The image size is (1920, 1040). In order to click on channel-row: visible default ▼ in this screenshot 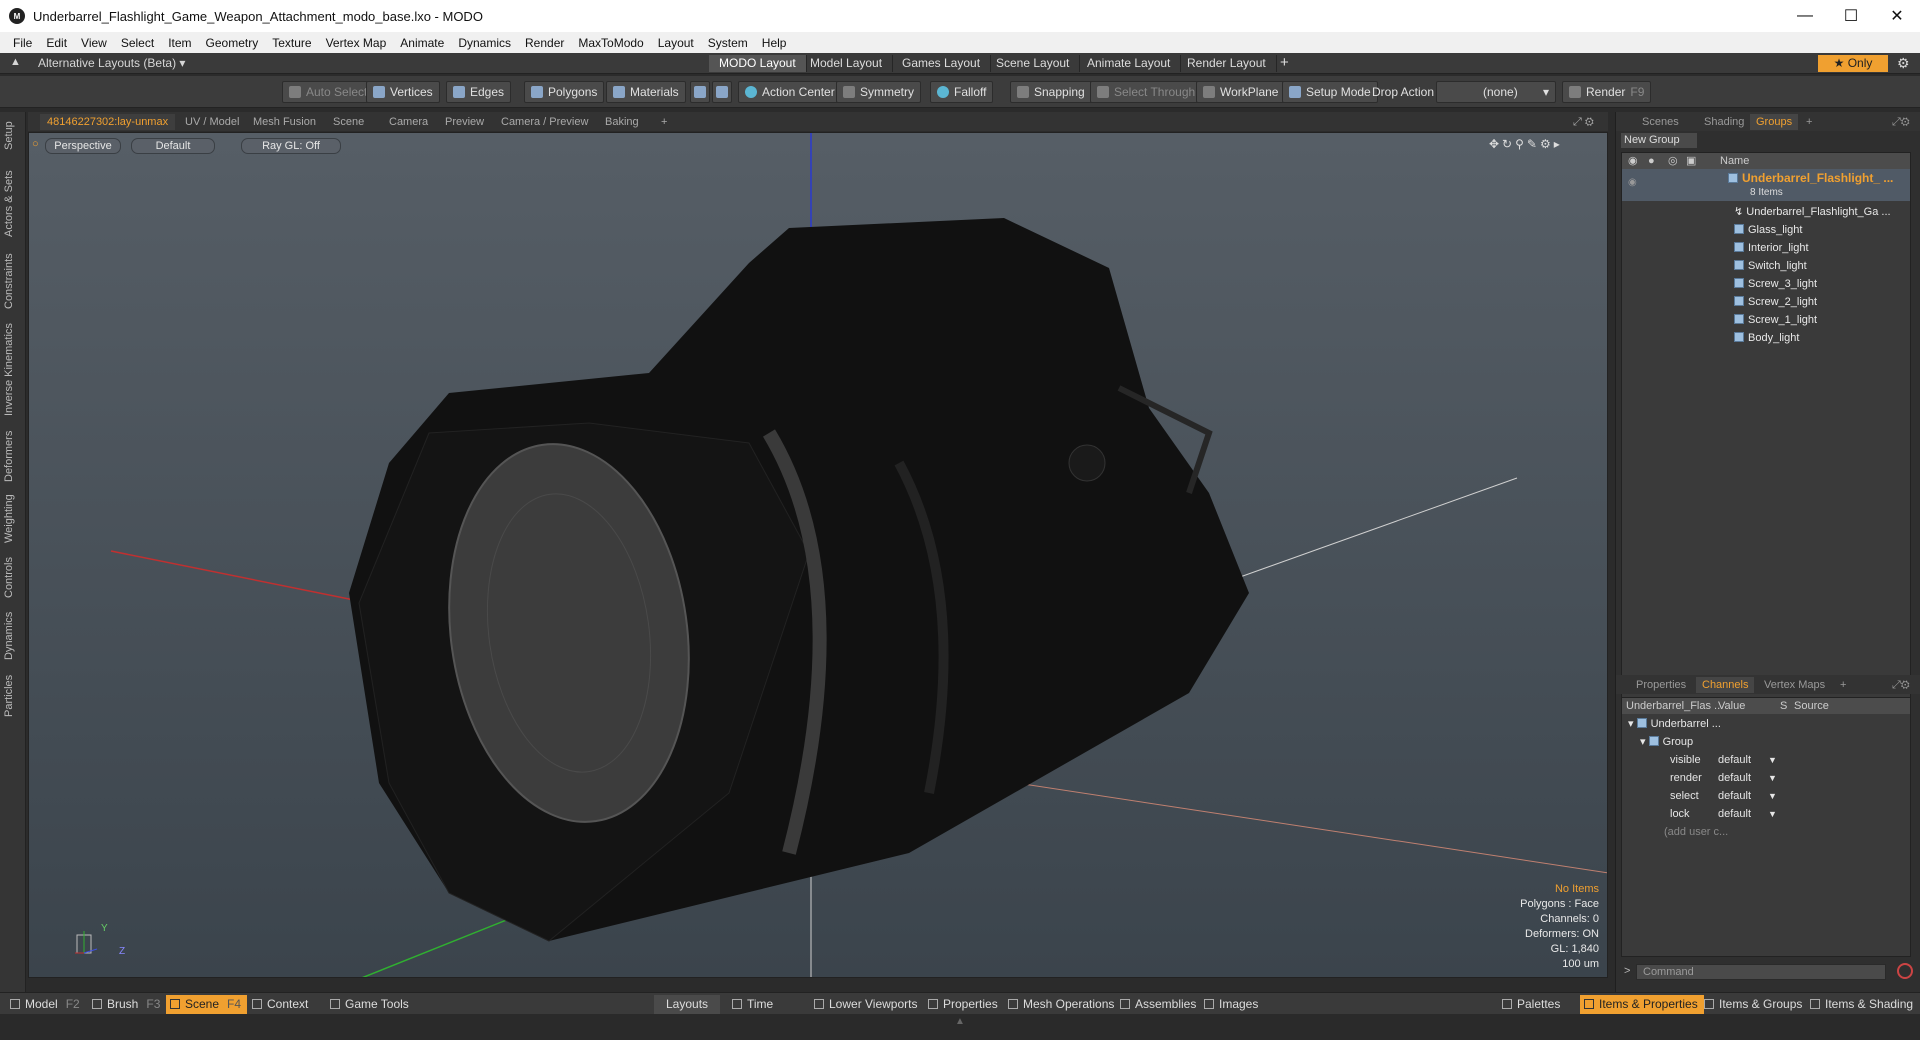, I will do `click(1767, 760)`.